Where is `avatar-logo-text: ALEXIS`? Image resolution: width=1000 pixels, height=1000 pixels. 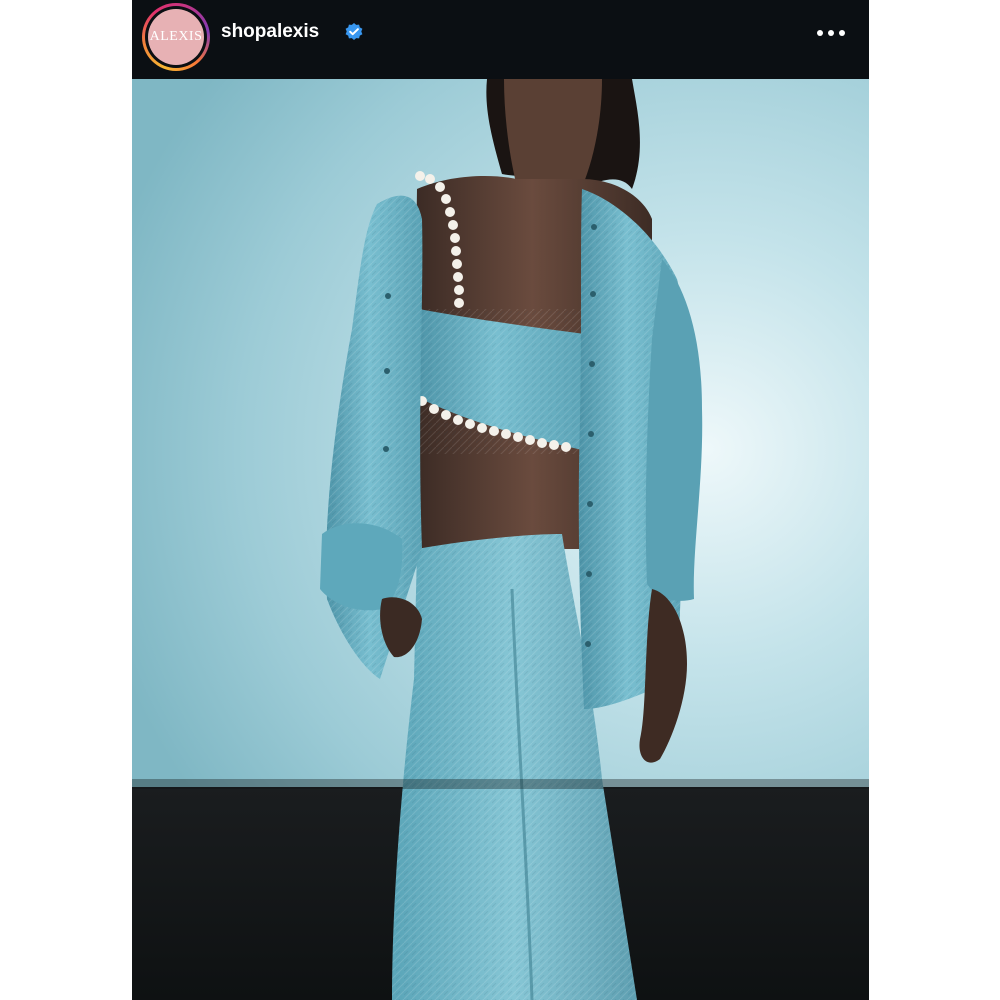
avatar-logo-text: ALEXIS is located at coordinates (176, 36).